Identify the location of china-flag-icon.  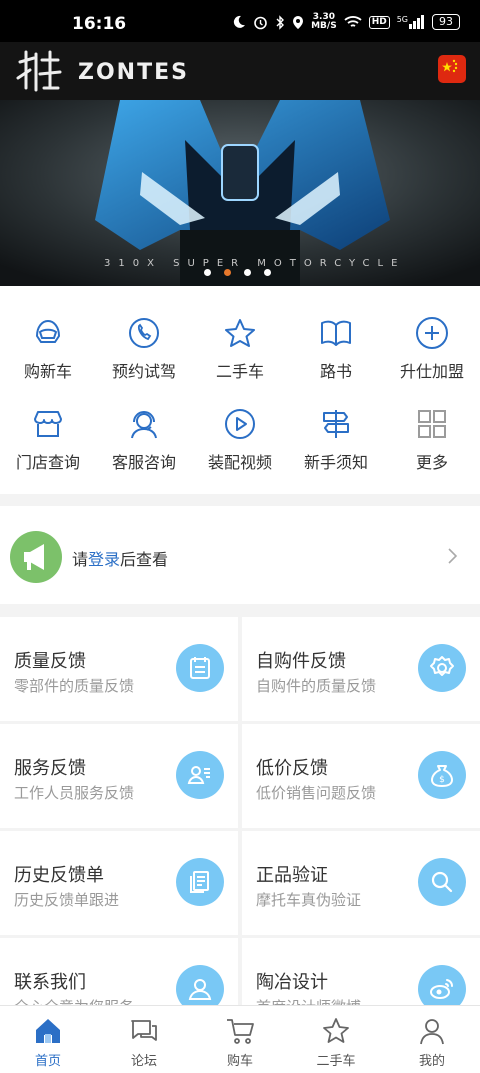
(452, 69).